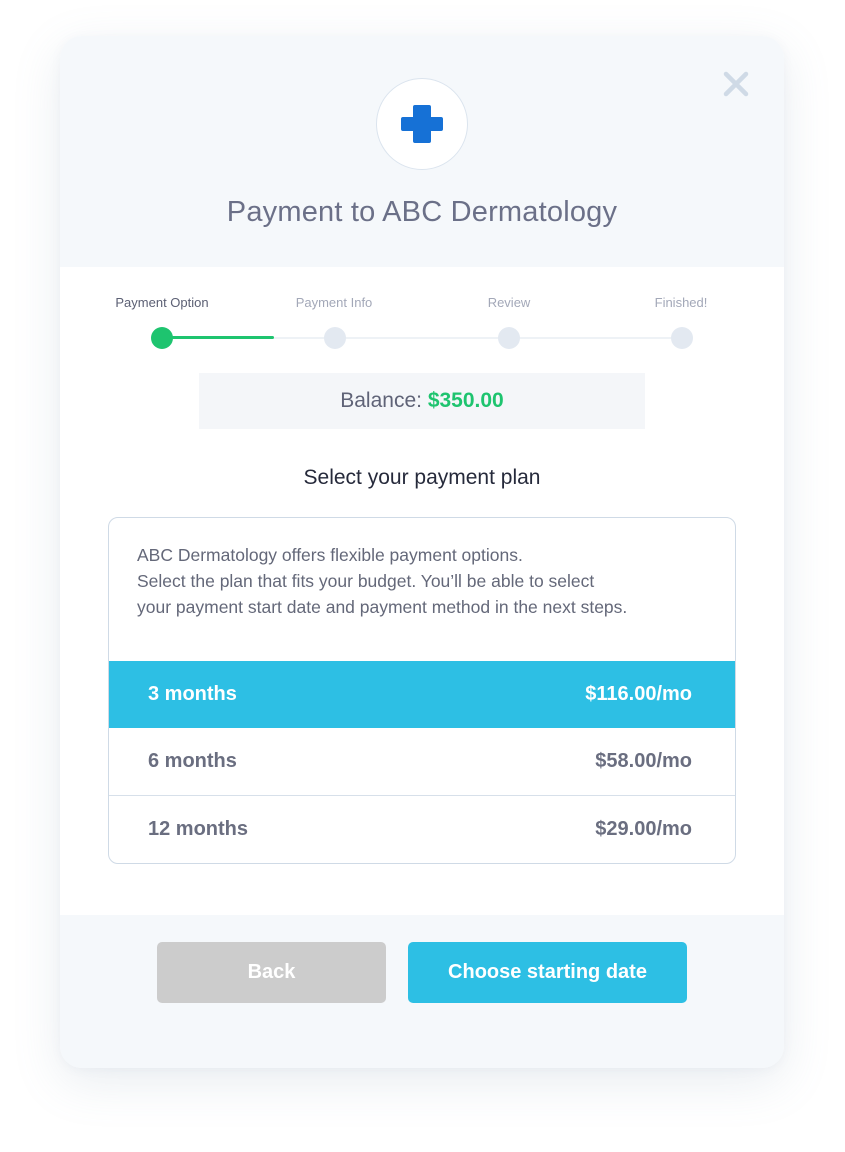 The height and width of the screenshot is (1152, 845). Describe the element at coordinates (422, 761) in the screenshot. I see `plan-option-6-months: 6 months $58.00/mo` at that location.